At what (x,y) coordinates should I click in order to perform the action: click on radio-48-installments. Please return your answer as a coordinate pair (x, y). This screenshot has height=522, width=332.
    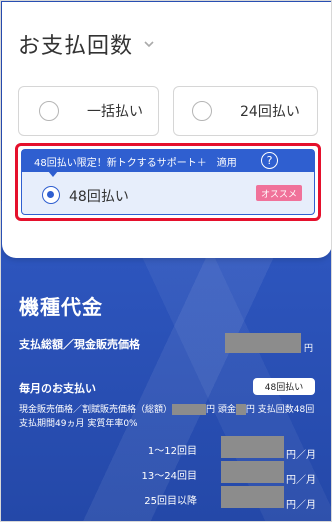
    Looking at the image, I should click on (51, 195).